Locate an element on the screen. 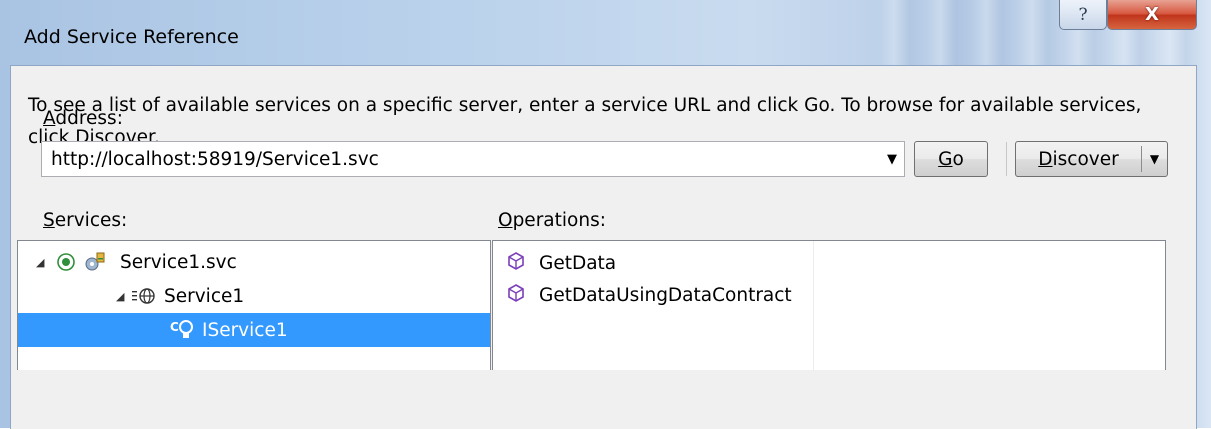  go-button: Go is located at coordinates (951, 159).